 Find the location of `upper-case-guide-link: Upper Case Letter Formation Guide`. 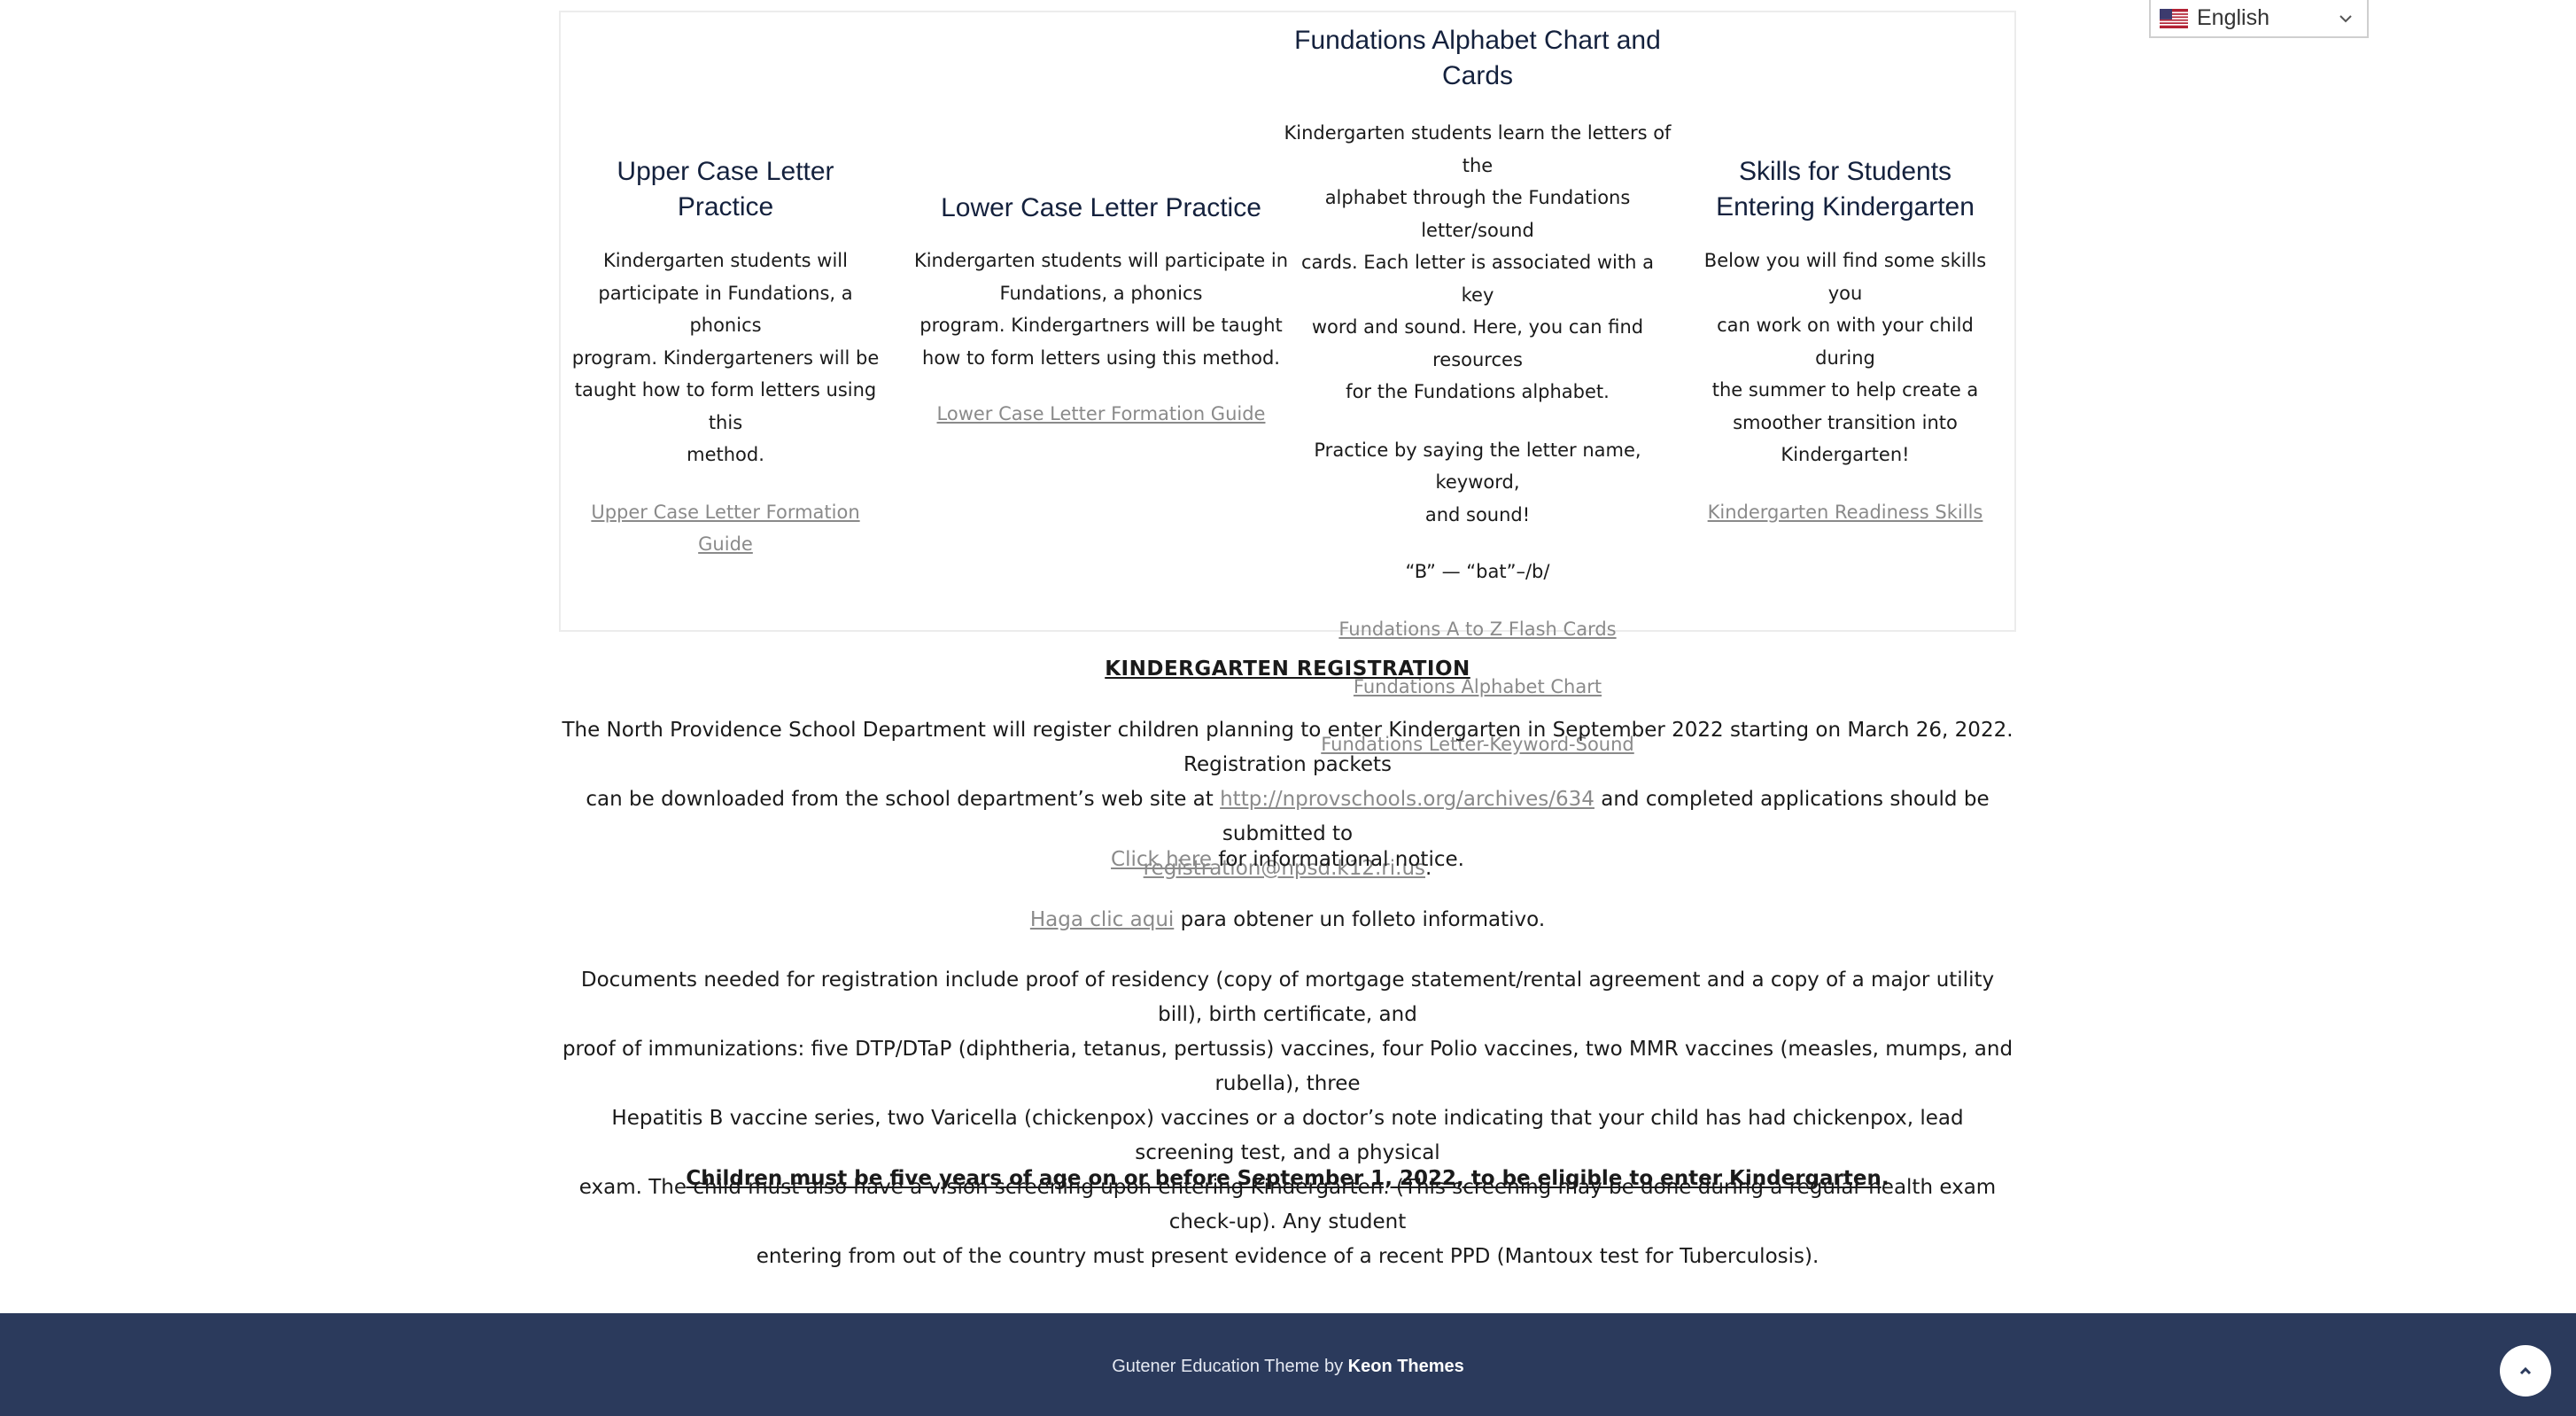

upper-case-guide-link: Upper Case Letter Formation Guide is located at coordinates (725, 528).